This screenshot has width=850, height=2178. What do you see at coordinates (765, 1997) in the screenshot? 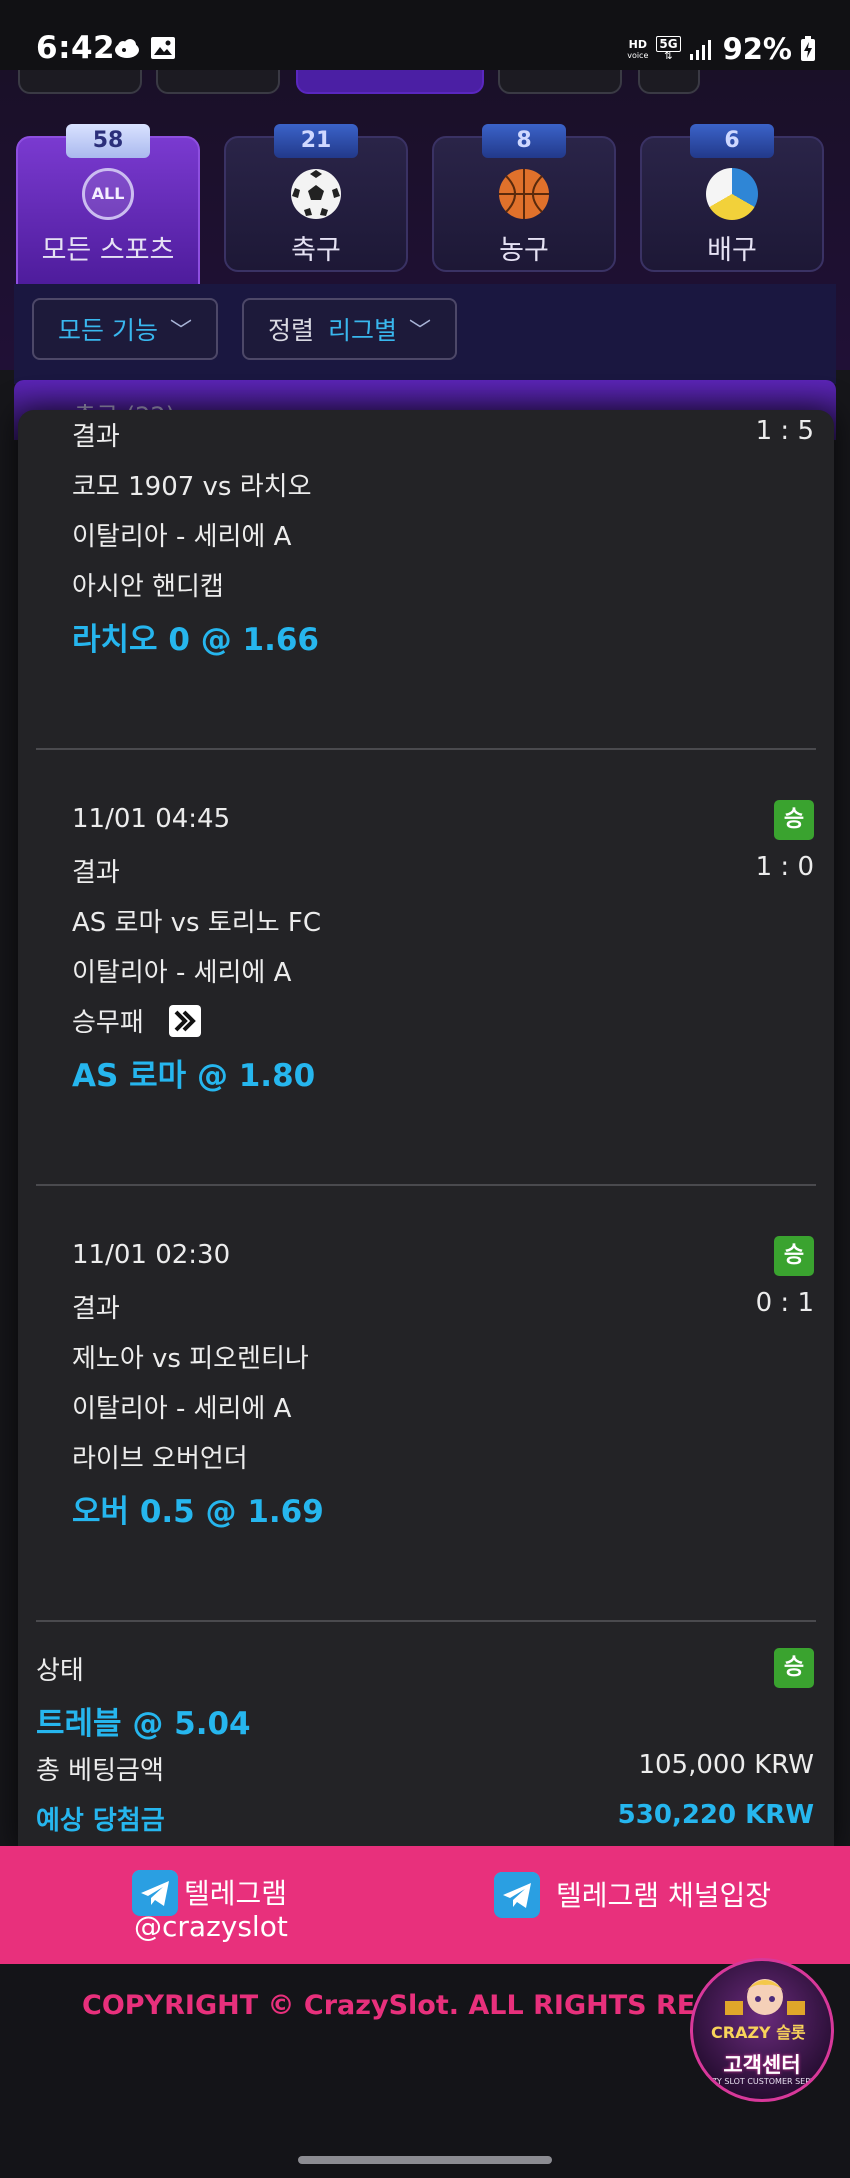
I see `mascot-icon` at bounding box center [765, 1997].